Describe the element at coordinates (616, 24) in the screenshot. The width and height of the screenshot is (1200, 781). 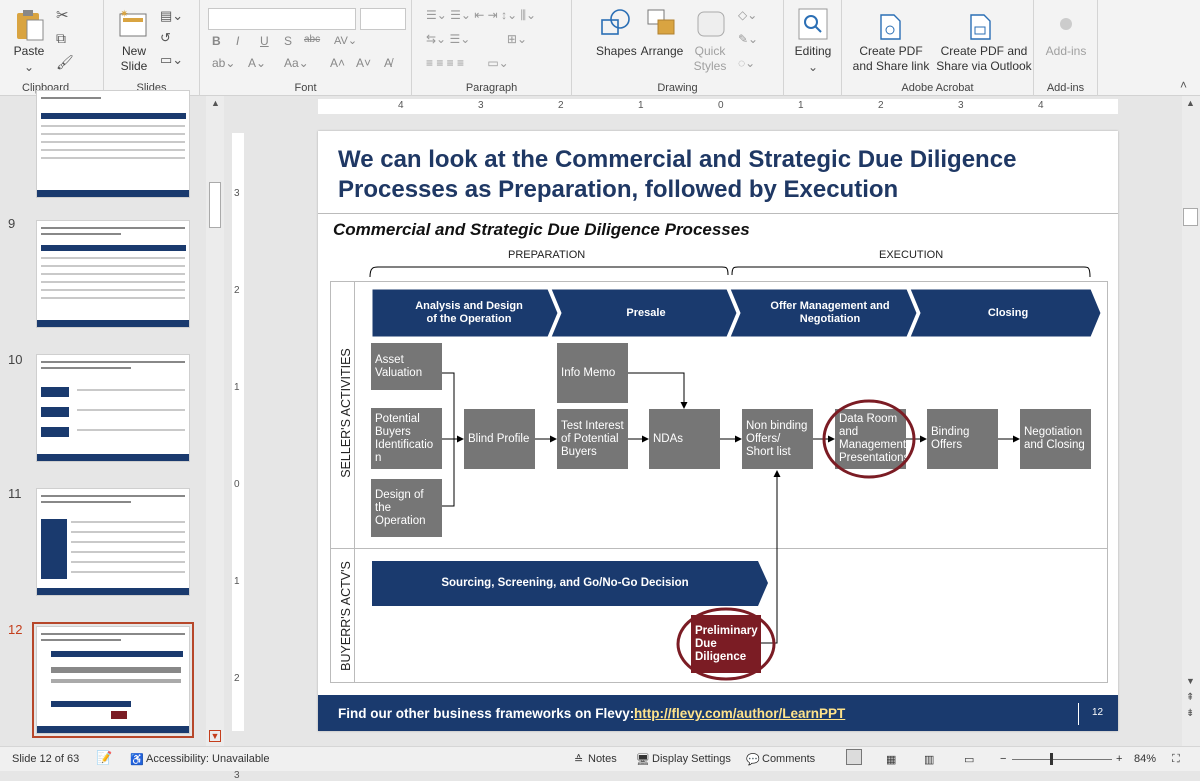
I see `shapes-icon` at that location.